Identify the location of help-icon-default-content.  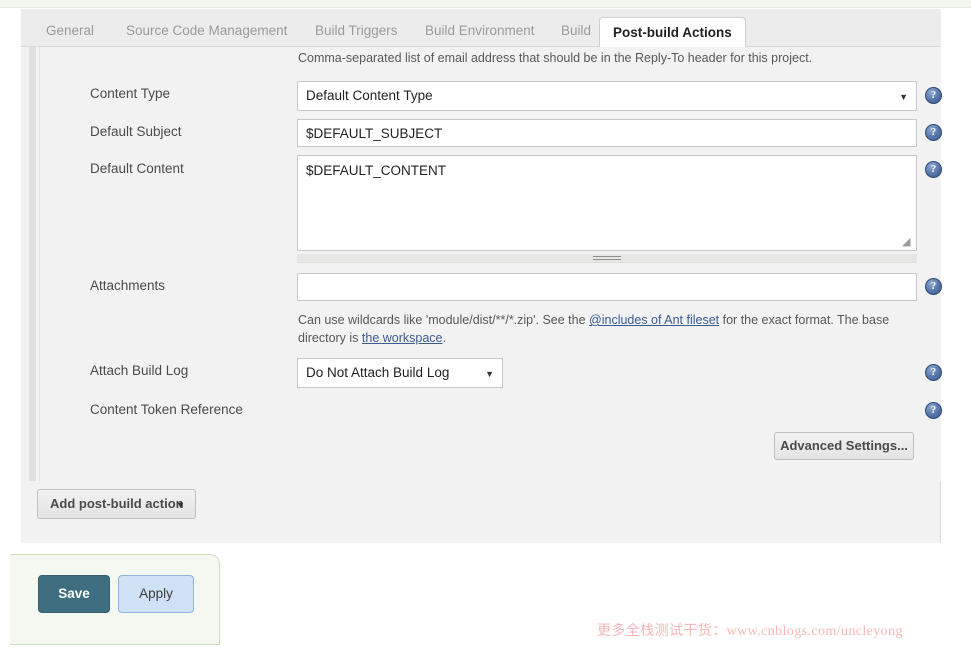
(933, 169).